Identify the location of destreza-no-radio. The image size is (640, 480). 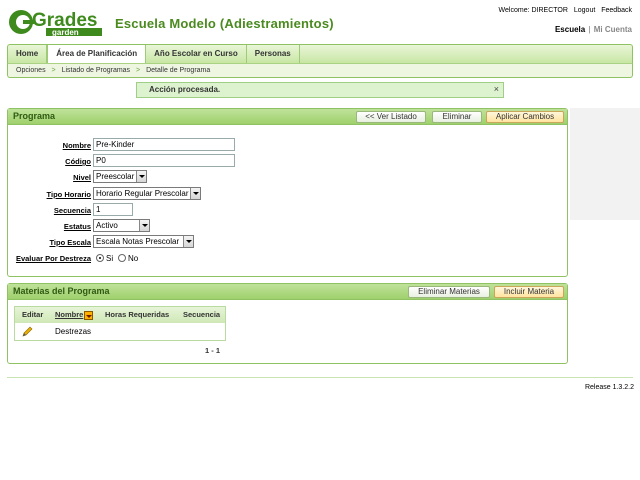
(122, 258).